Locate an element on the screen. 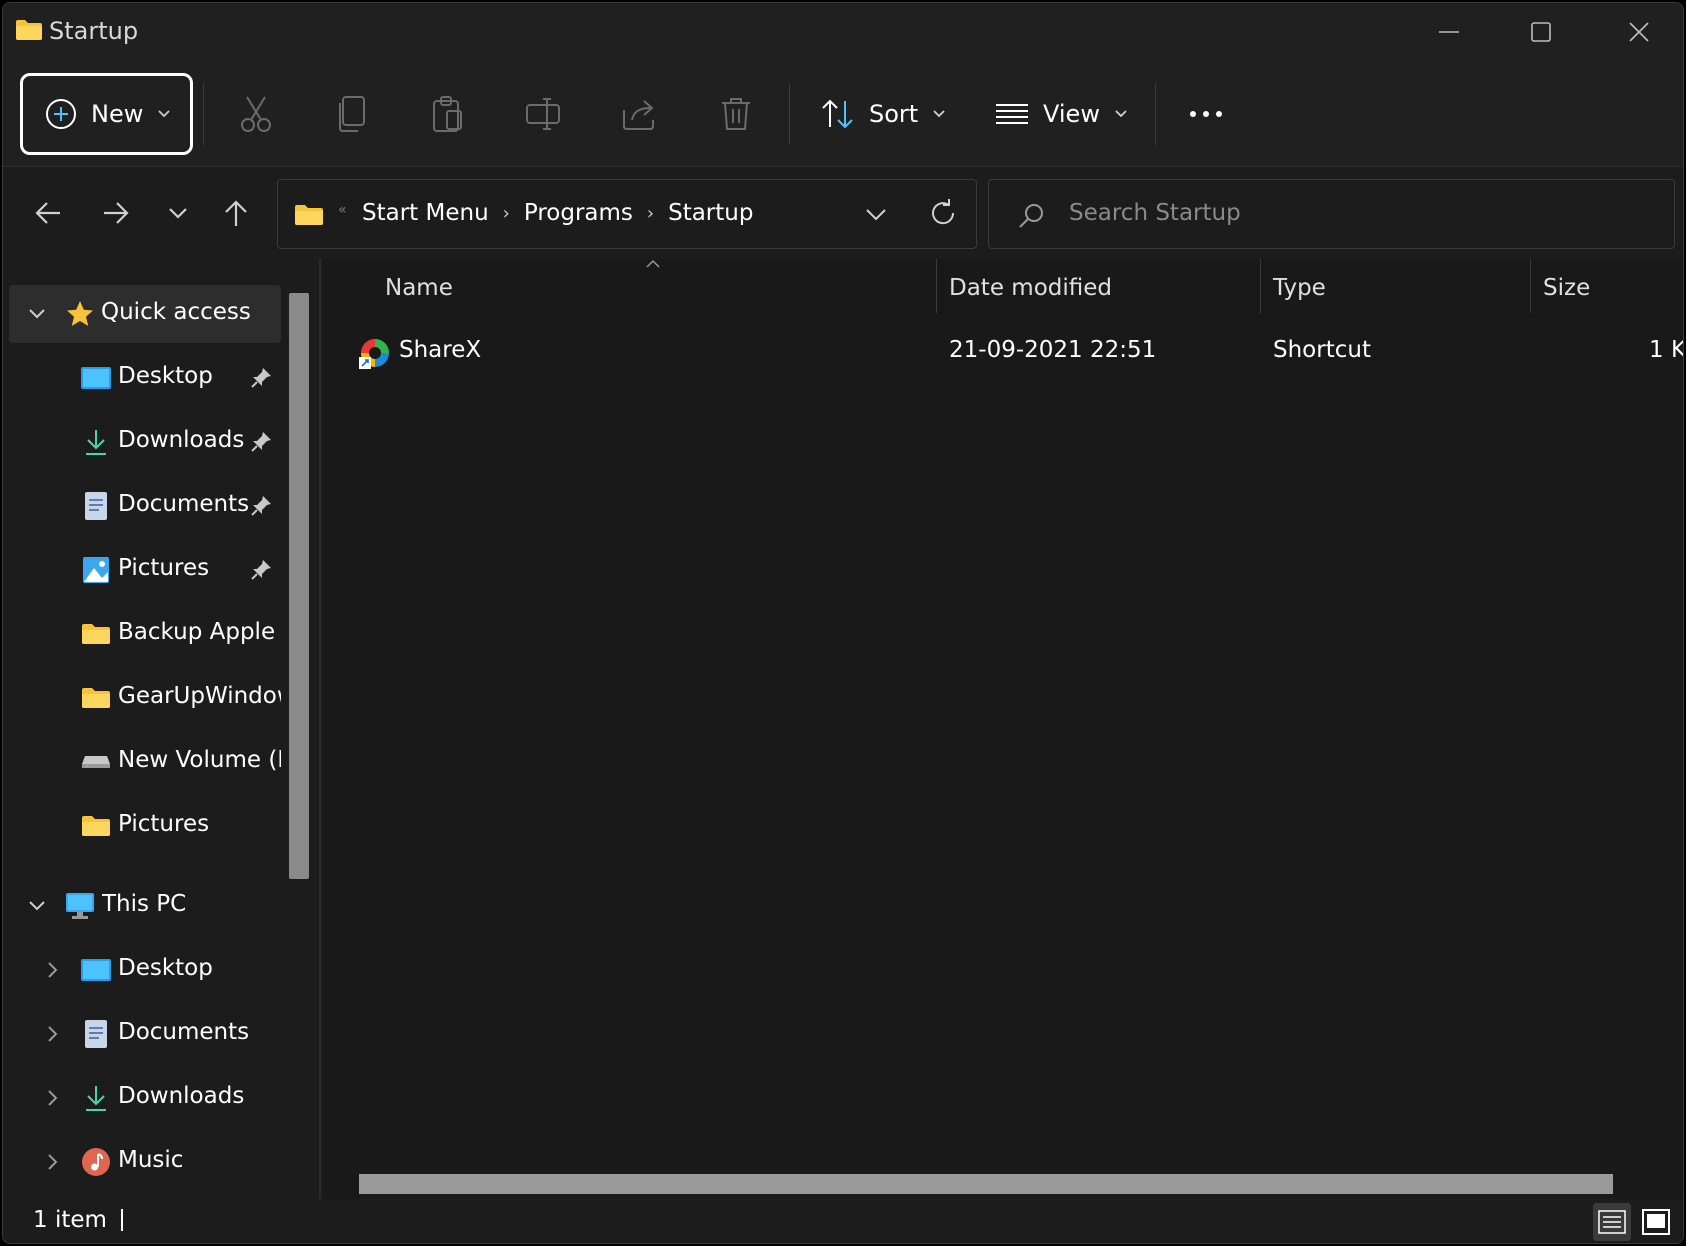  cut-button is located at coordinates (256, 114).